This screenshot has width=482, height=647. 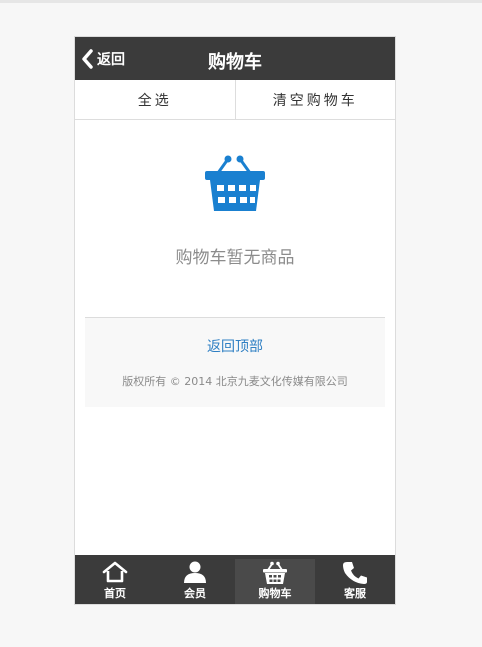 What do you see at coordinates (315, 99) in the screenshot?
I see `clear-cart-button: 清空购物车` at bounding box center [315, 99].